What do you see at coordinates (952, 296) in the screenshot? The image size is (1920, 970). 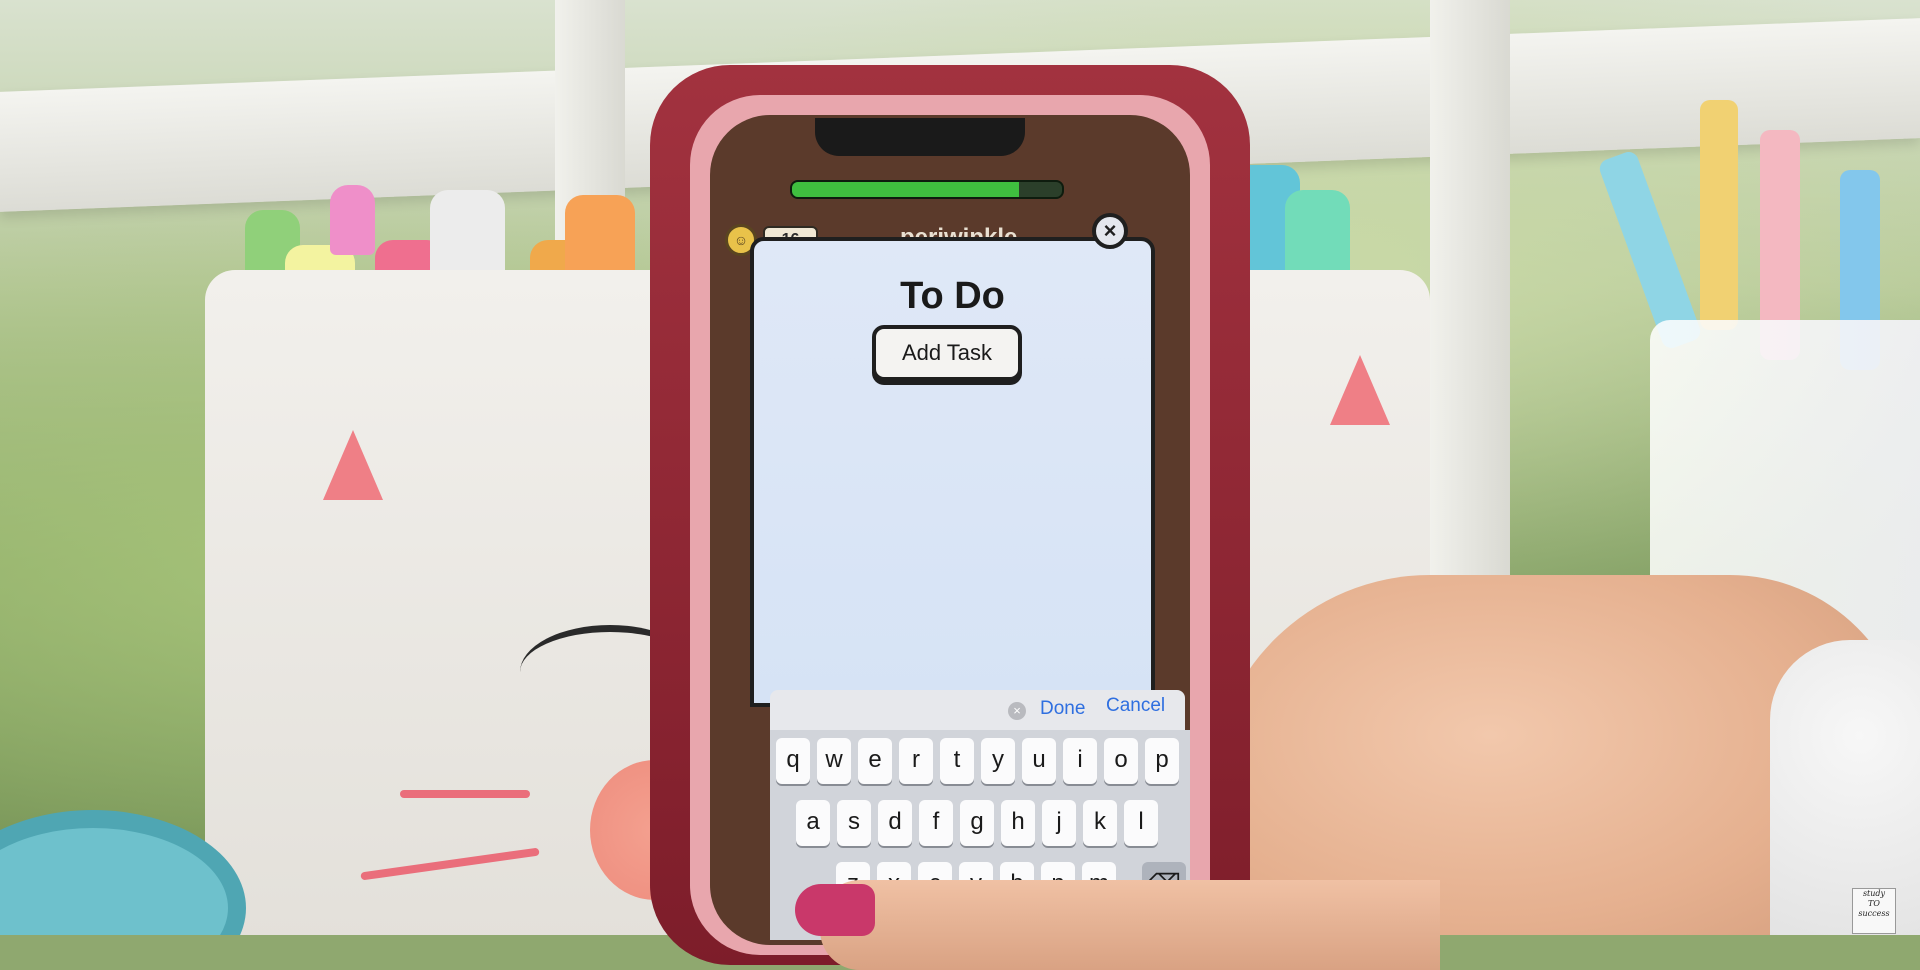 I see `todo-title: To Do` at bounding box center [952, 296].